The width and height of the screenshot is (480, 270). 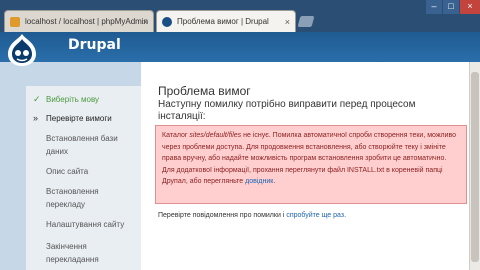 What do you see at coordinates (204, 91) in the screenshot?
I see `page-title: Проблема вимог` at bounding box center [204, 91].